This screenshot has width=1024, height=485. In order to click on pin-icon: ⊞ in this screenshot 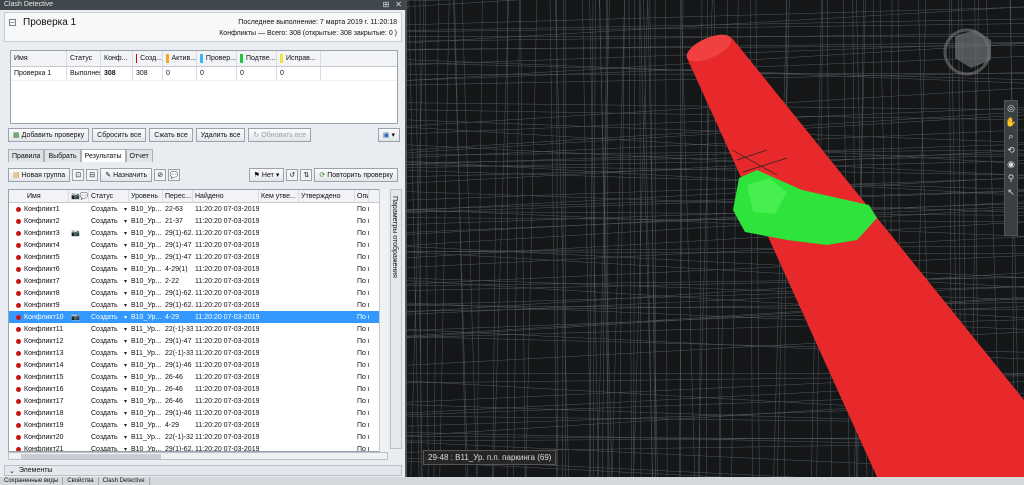, I will do `click(386, 5)`.